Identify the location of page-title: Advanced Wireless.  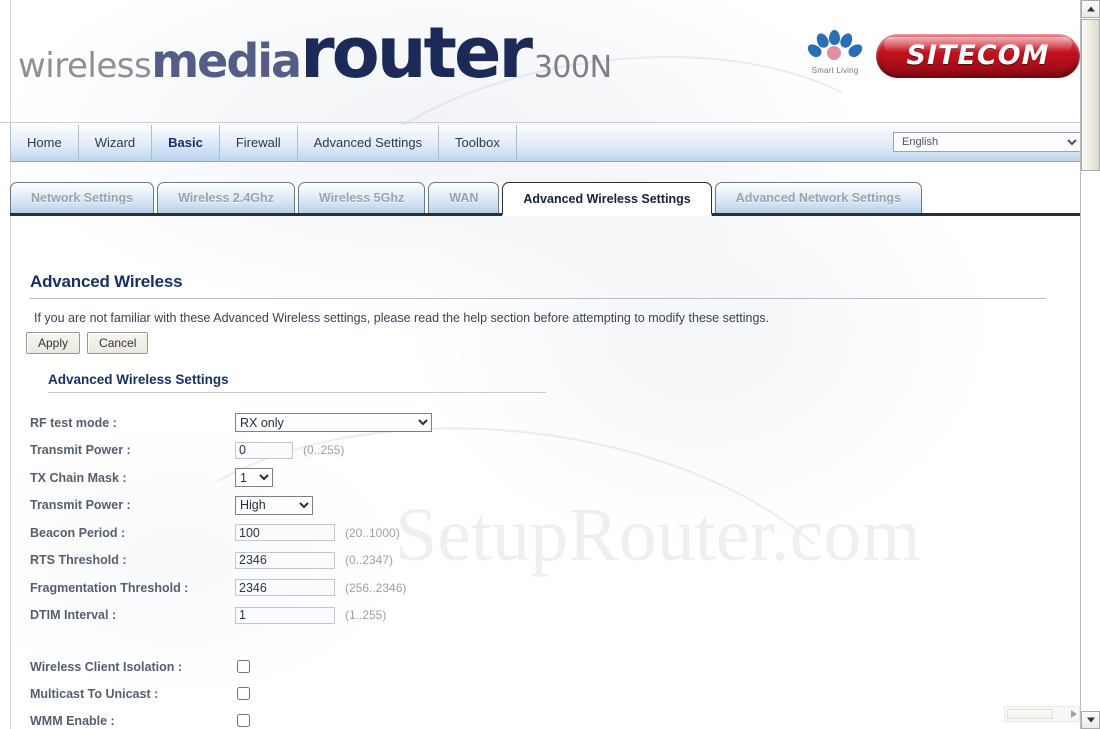
(106, 281).